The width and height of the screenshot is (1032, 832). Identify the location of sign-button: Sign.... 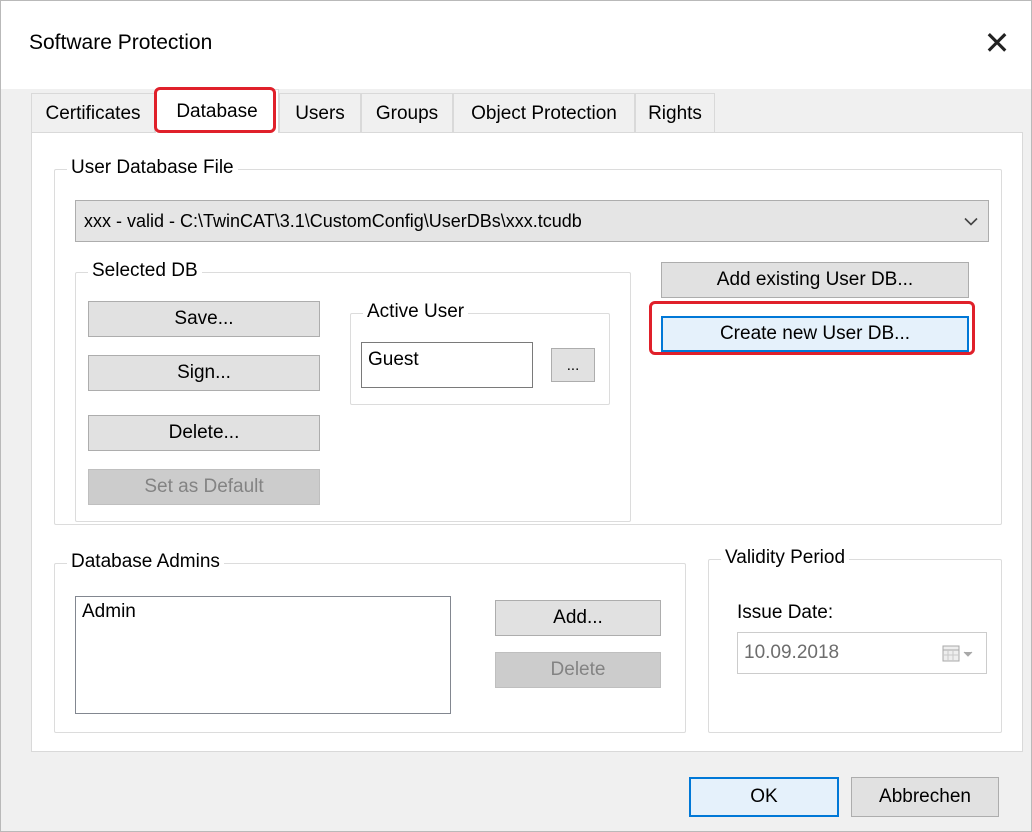
(204, 373).